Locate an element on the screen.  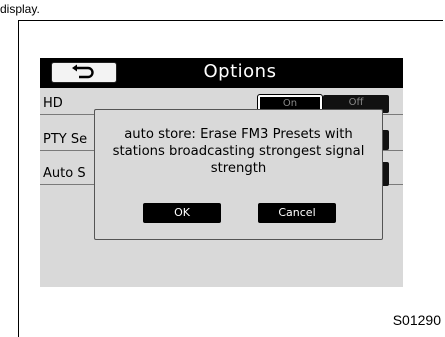
u-turn-back-arrow-icon is located at coordinates (83, 71).